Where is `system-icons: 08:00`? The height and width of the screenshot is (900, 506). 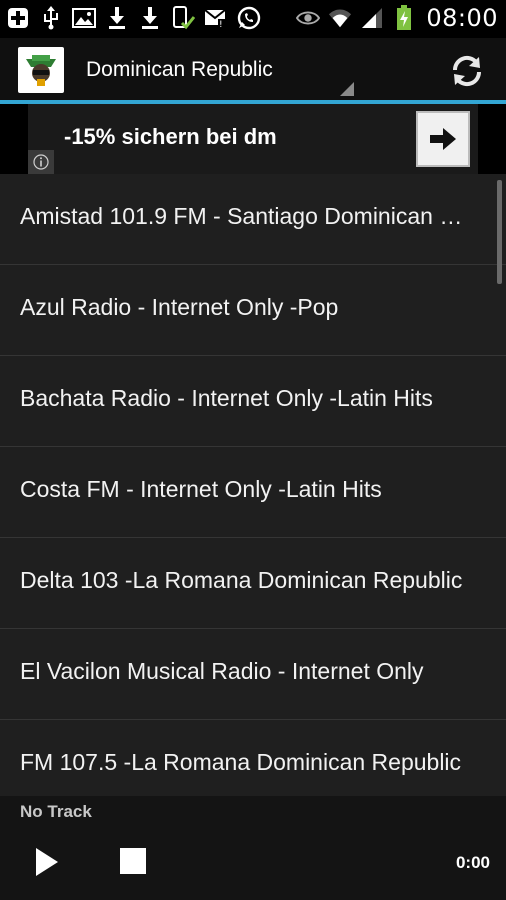
system-icons: 08:00 is located at coordinates (397, 18).